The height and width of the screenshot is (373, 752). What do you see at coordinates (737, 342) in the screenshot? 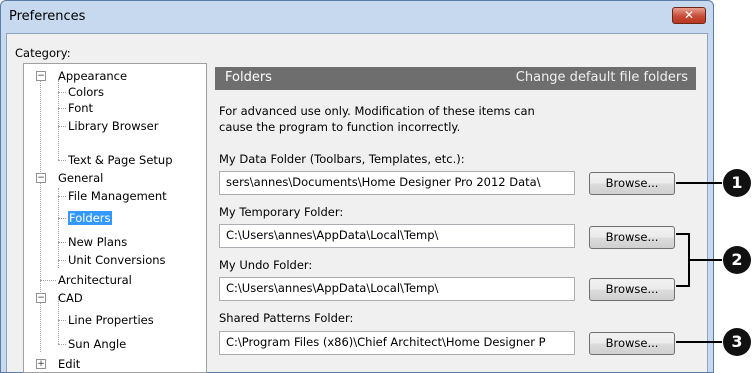
I see `callout-3: 3` at bounding box center [737, 342].